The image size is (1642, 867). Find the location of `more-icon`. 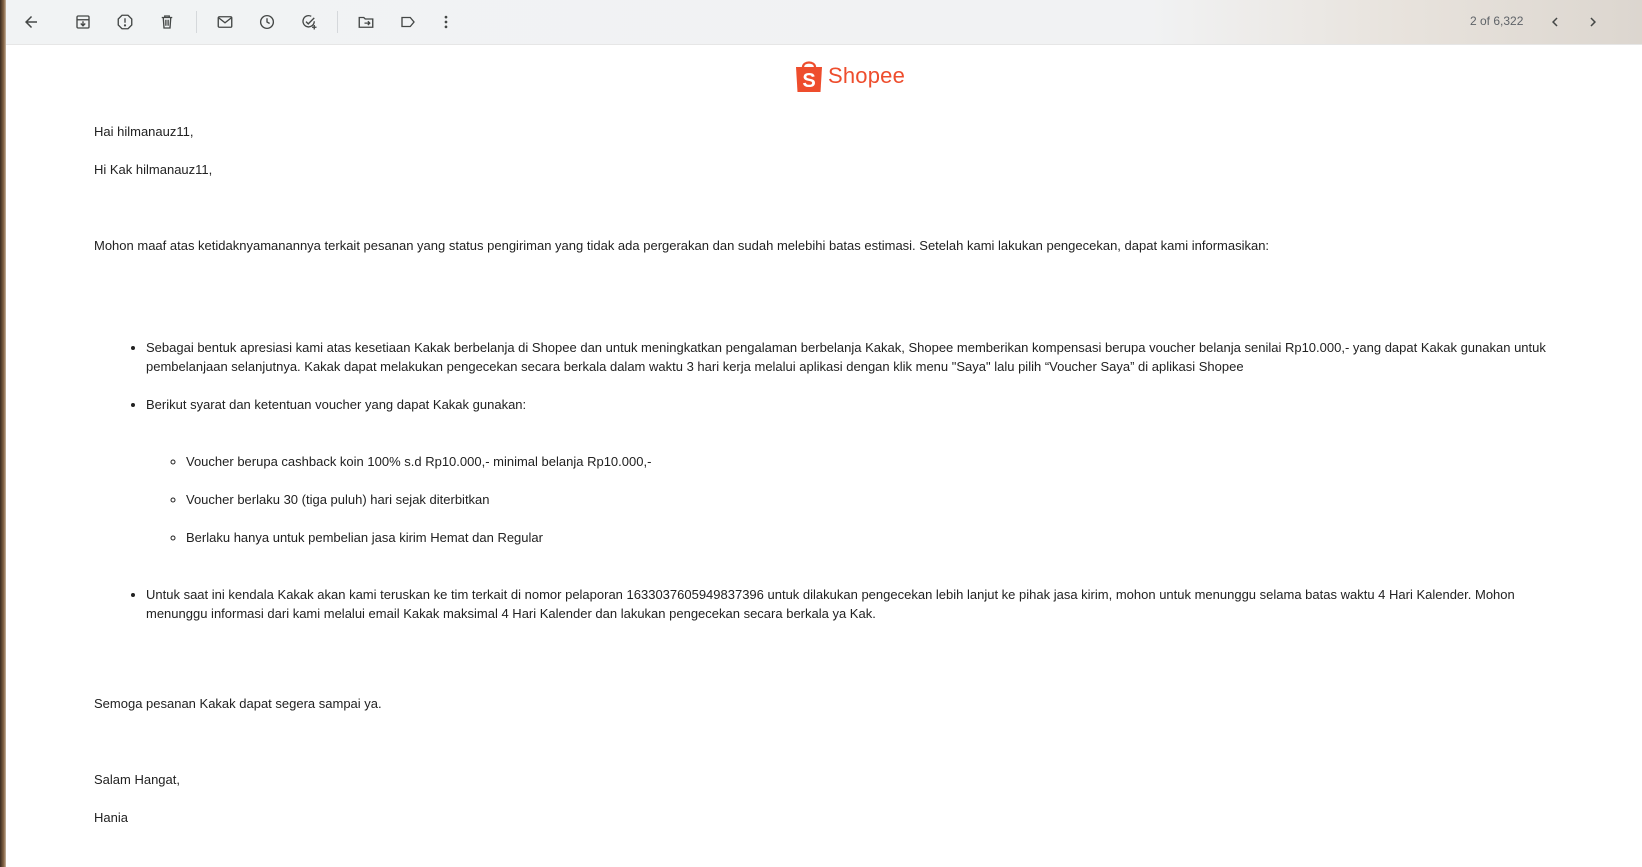

more-icon is located at coordinates (446, 22).